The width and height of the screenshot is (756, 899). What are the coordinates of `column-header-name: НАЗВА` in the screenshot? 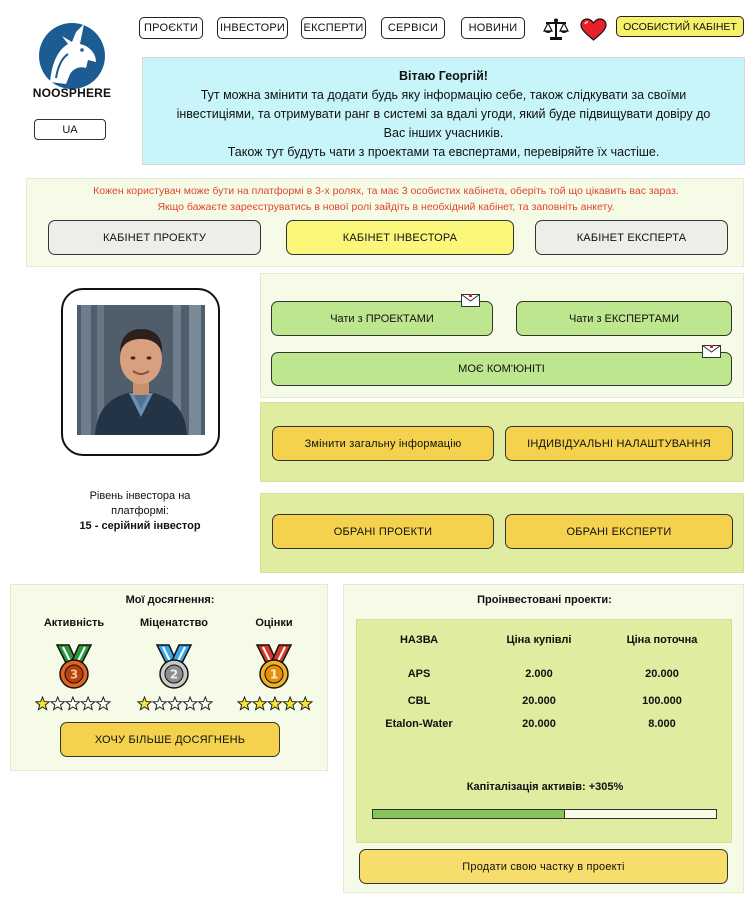 It's located at (419, 640).